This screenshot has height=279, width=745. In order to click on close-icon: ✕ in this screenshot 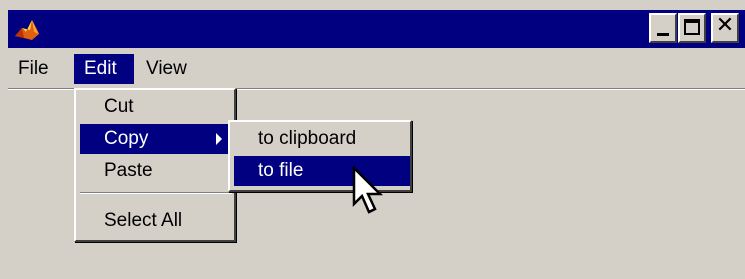, I will do `click(725, 25)`.